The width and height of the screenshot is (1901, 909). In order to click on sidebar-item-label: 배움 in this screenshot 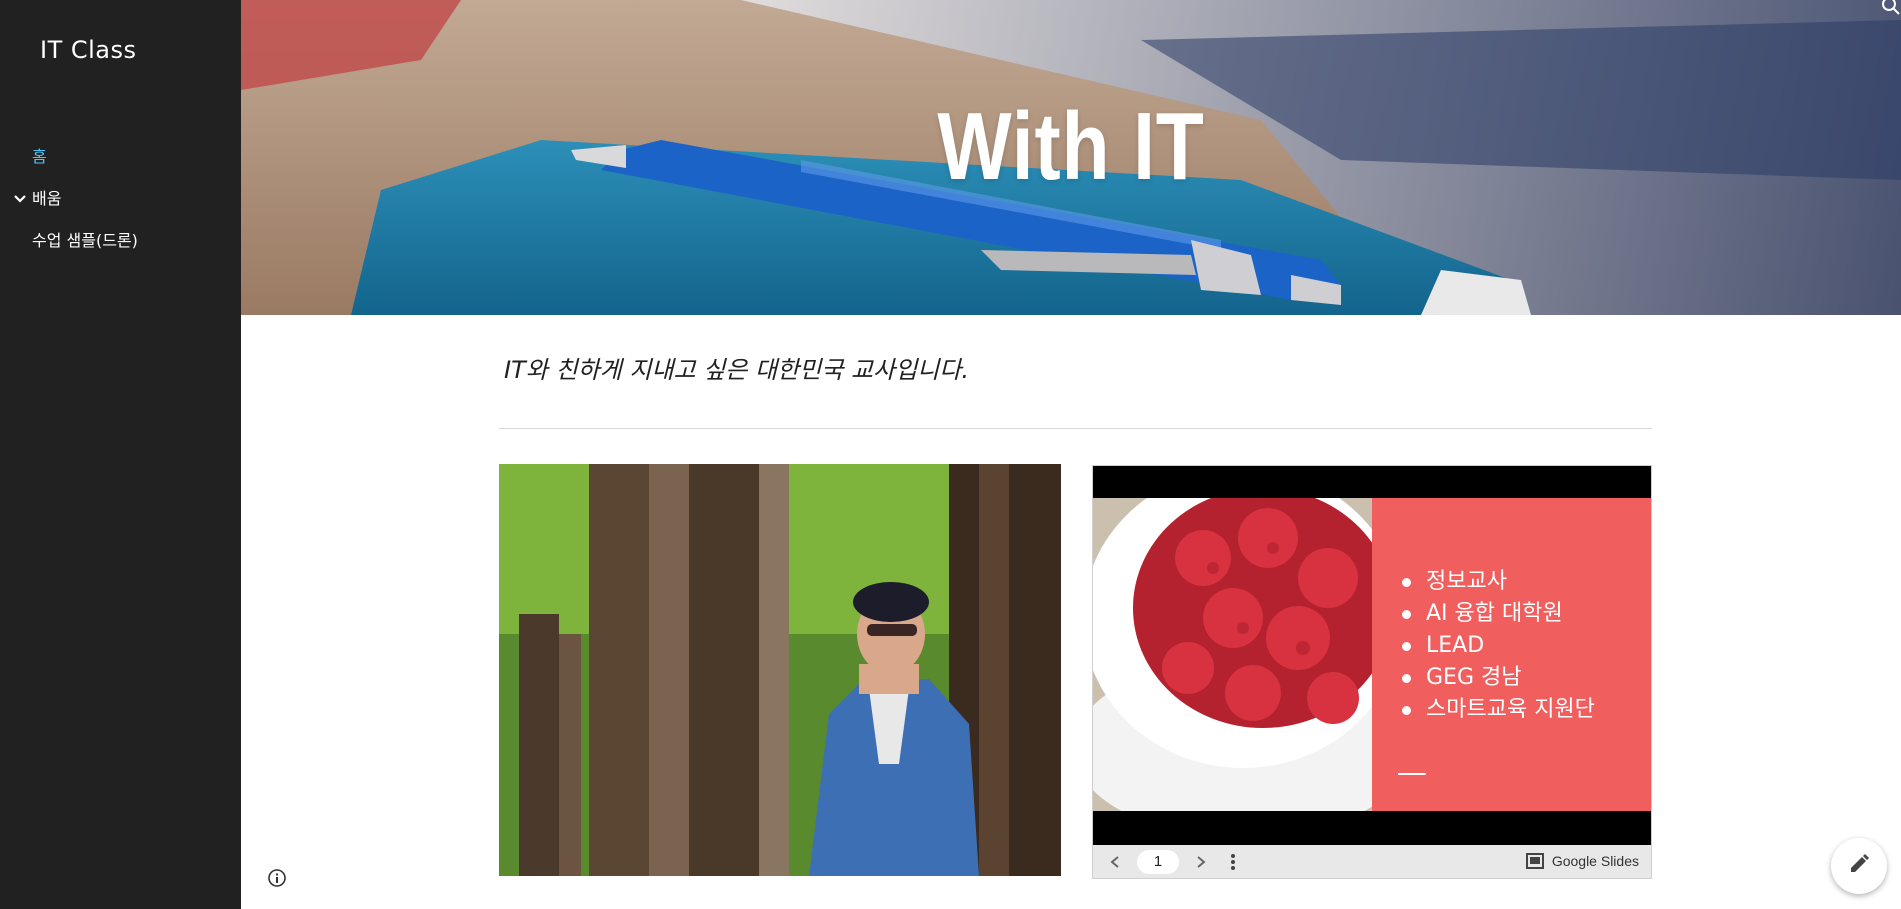, I will do `click(47, 198)`.